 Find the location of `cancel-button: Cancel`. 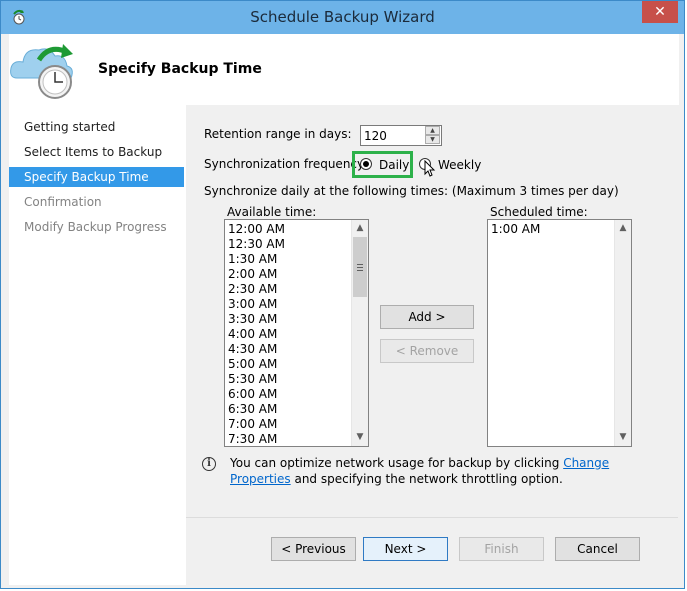

cancel-button: Cancel is located at coordinates (597, 549).